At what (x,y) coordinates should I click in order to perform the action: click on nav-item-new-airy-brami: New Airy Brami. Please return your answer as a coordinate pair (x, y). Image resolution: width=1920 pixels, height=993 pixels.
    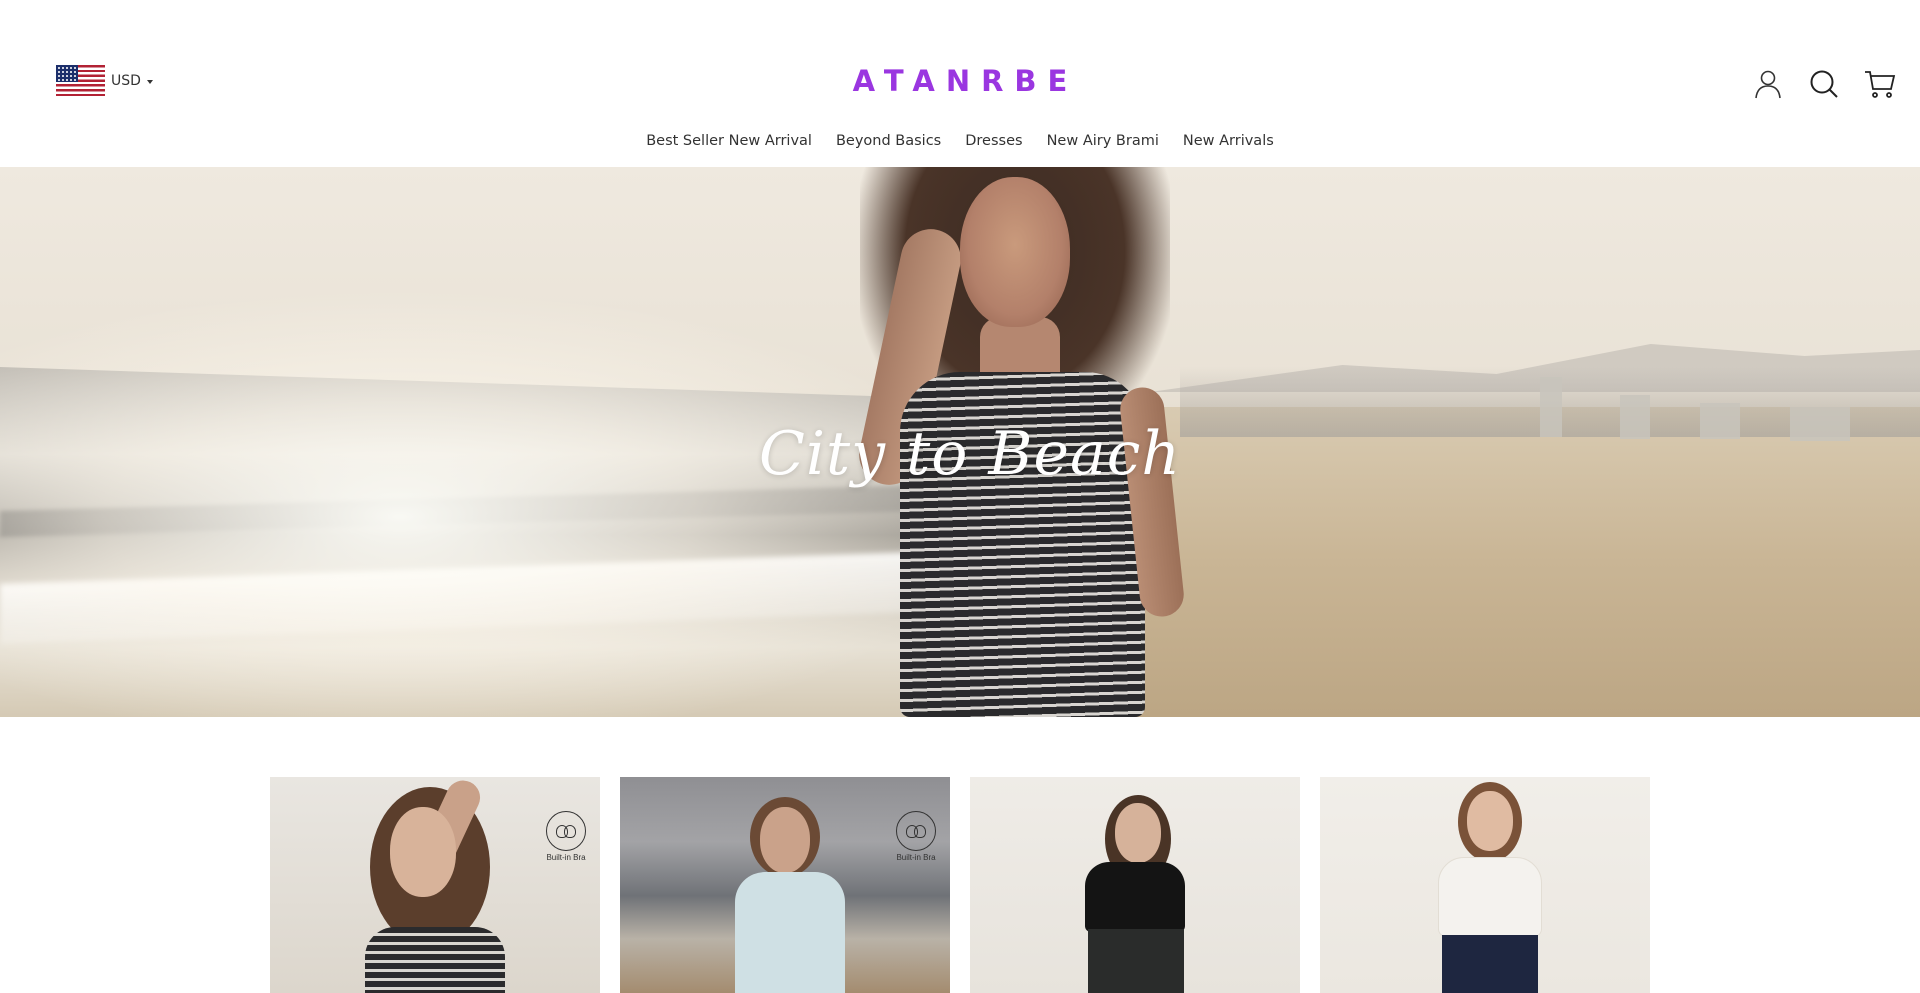
    Looking at the image, I should click on (1103, 141).